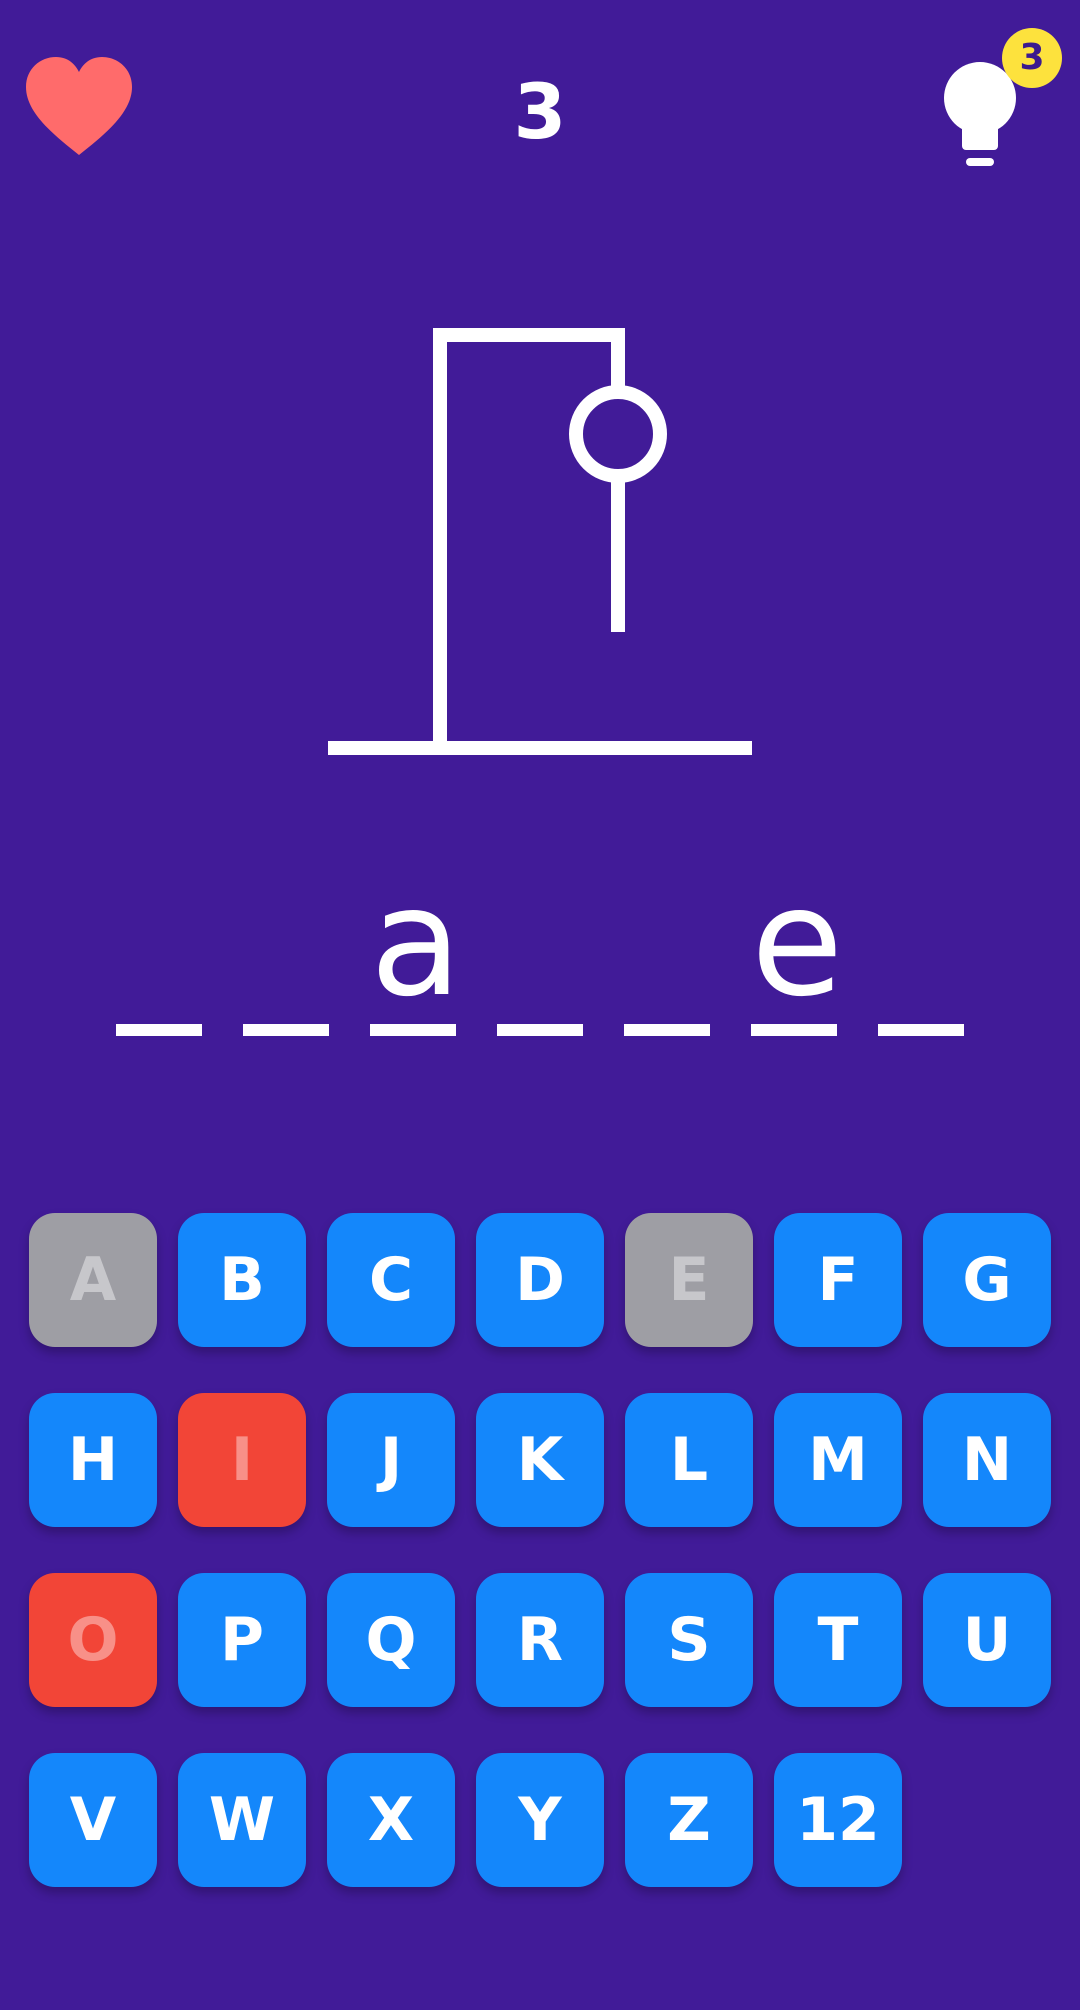 This screenshot has height=2010, width=1080. I want to click on key-k: K, so click(540, 1460).